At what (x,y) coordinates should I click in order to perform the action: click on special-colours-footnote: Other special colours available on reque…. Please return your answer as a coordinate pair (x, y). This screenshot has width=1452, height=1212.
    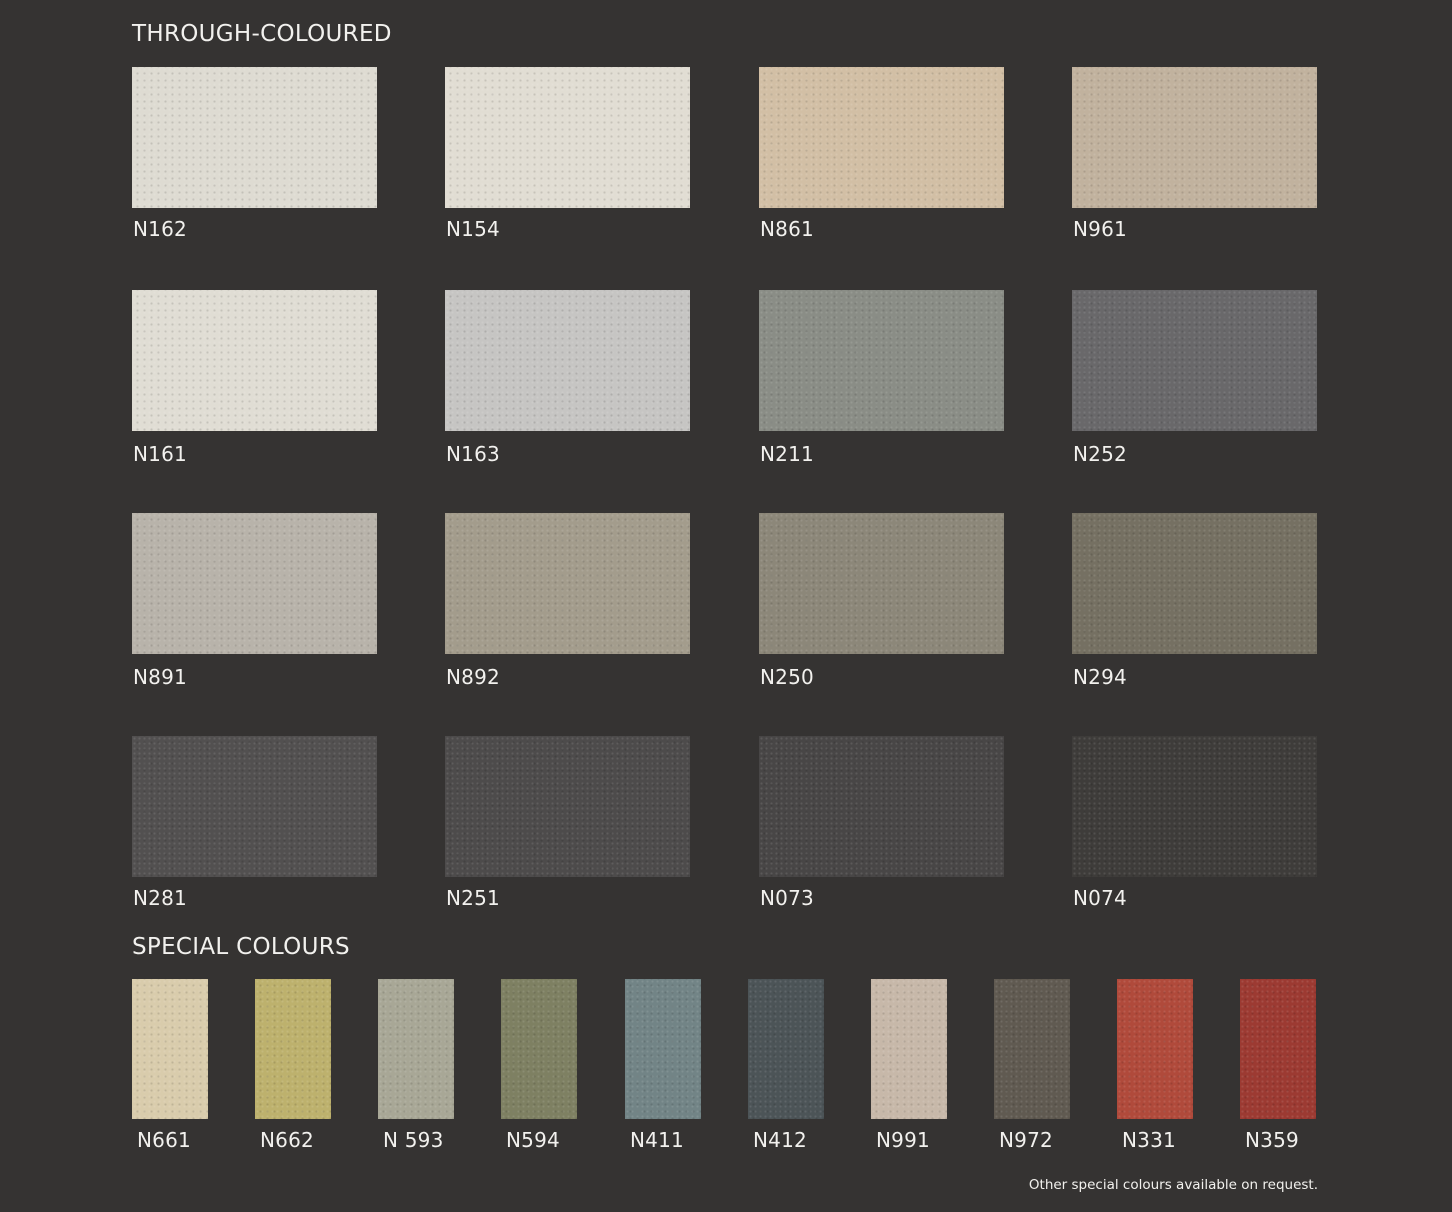
    Looking at the image, I should click on (1173, 1185).